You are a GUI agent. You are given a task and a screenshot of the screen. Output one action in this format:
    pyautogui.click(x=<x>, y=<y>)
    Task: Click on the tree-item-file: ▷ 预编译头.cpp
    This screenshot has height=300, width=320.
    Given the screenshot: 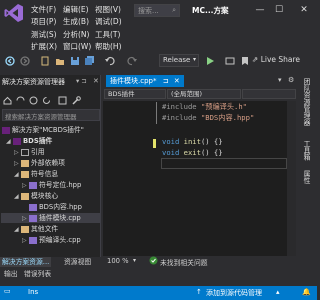 What is the action you would take?
    pyautogui.click(x=61, y=240)
    